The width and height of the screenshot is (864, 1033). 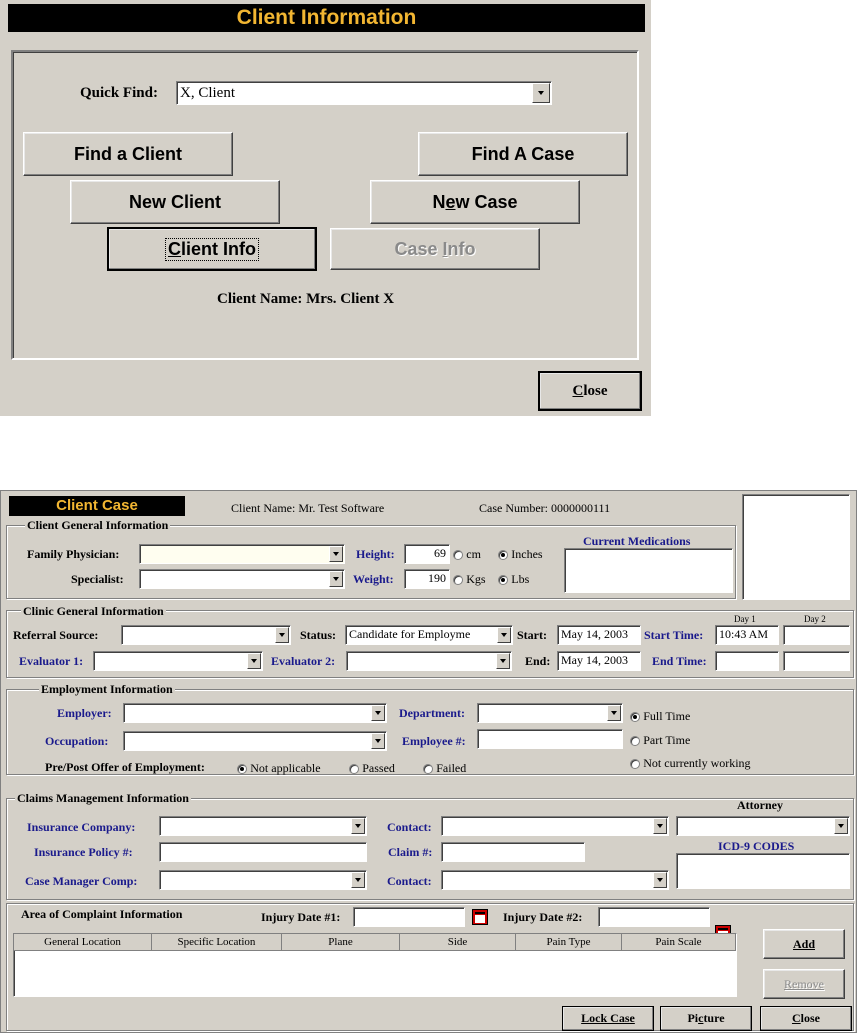 What do you see at coordinates (538, 661) in the screenshot?
I see `end-label: End:` at bounding box center [538, 661].